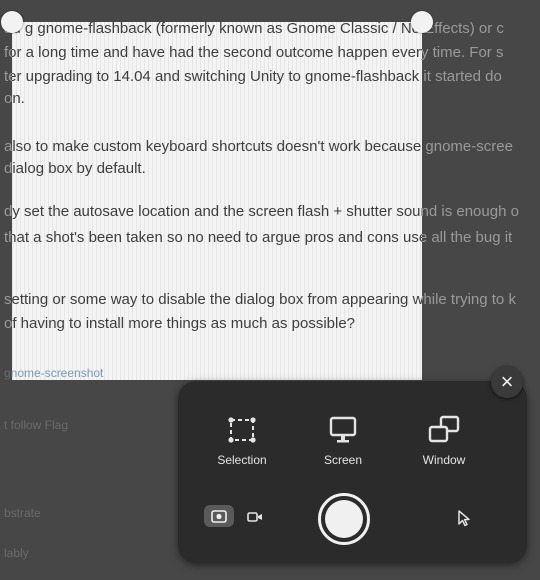  I want to click on window-icon, so click(444, 431).